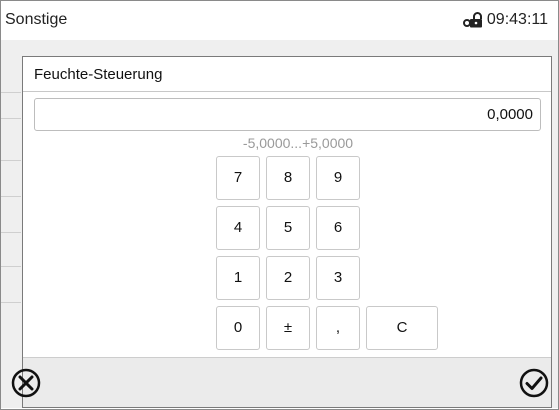 Image resolution: width=559 pixels, height=410 pixels. What do you see at coordinates (472, 20) in the screenshot?
I see `lock-icon` at bounding box center [472, 20].